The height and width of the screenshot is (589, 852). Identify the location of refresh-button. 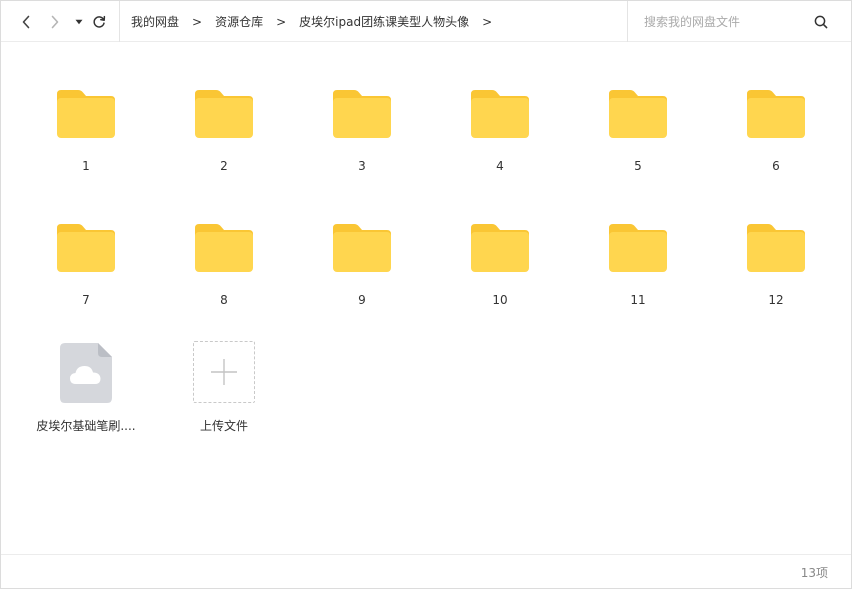
(99, 22).